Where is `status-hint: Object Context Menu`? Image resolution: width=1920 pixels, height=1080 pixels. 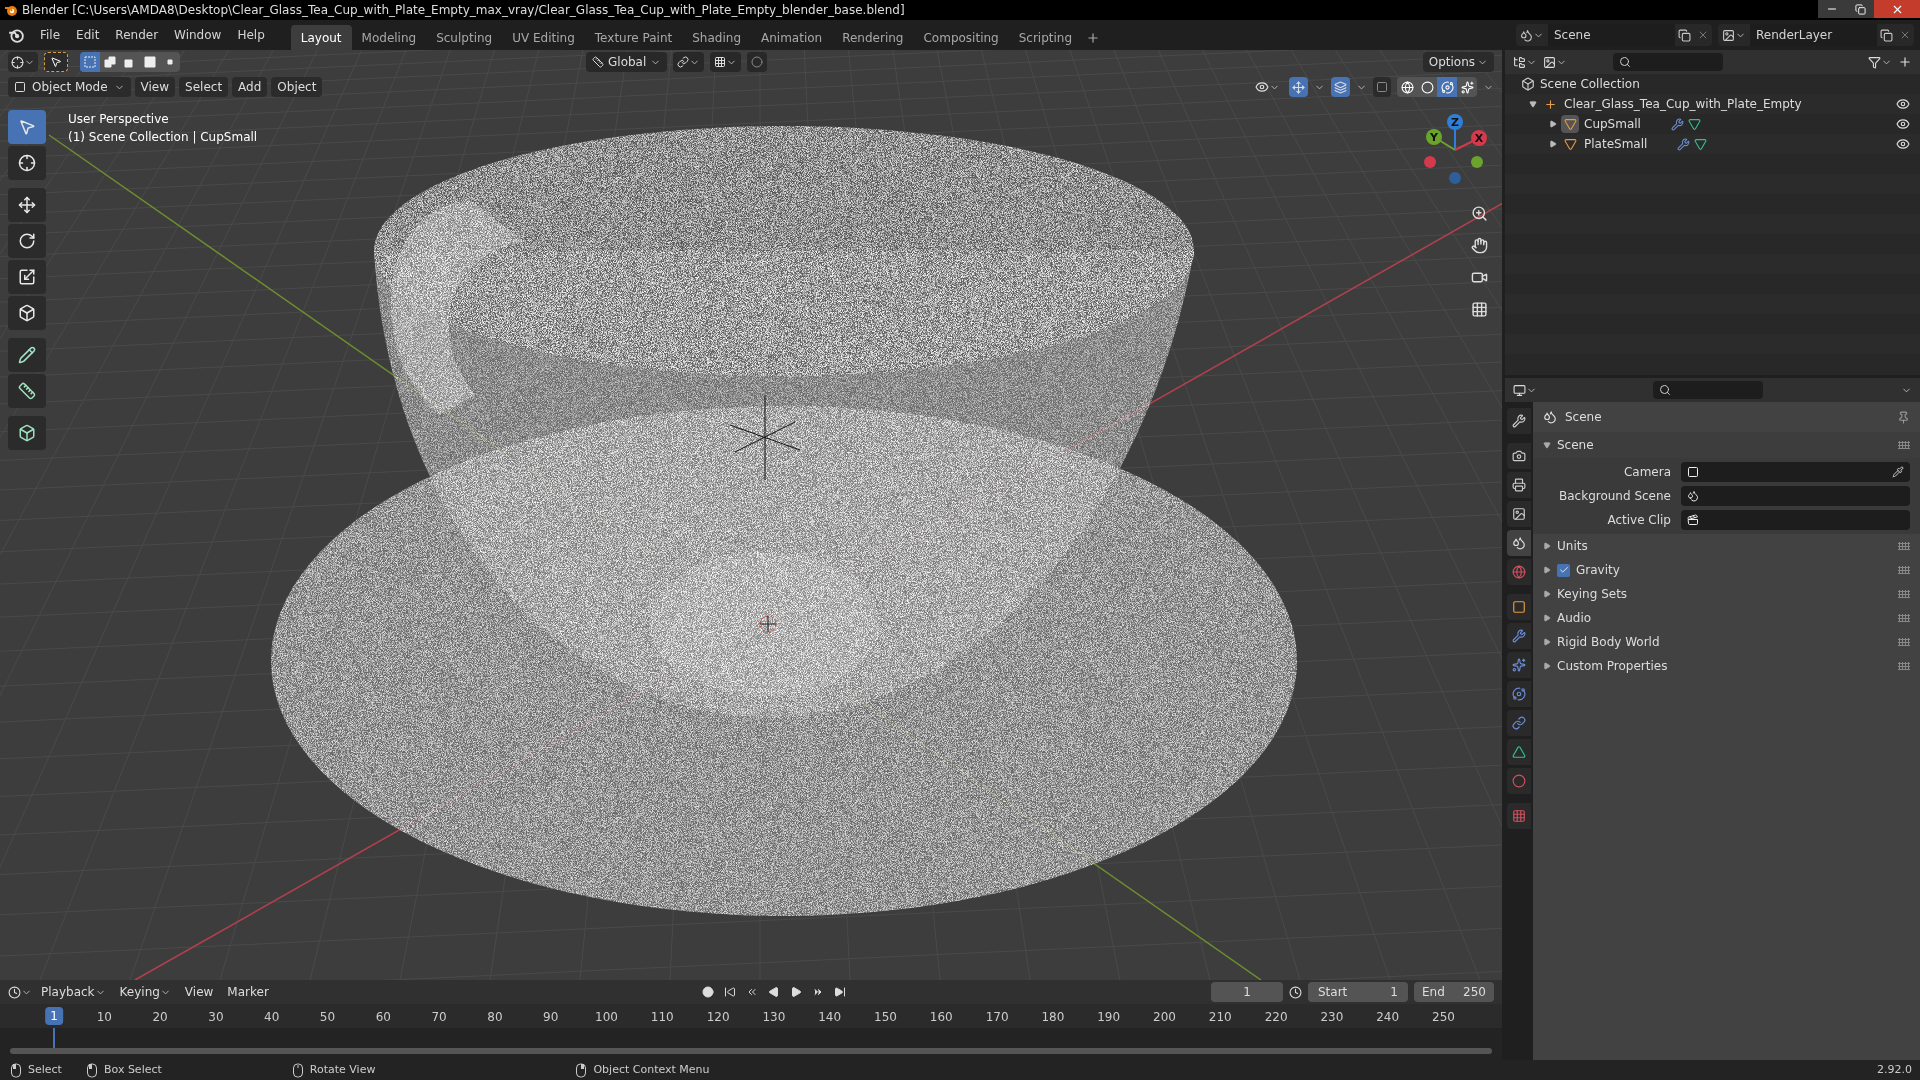
status-hint: Object Context Menu is located at coordinates (651, 1069).